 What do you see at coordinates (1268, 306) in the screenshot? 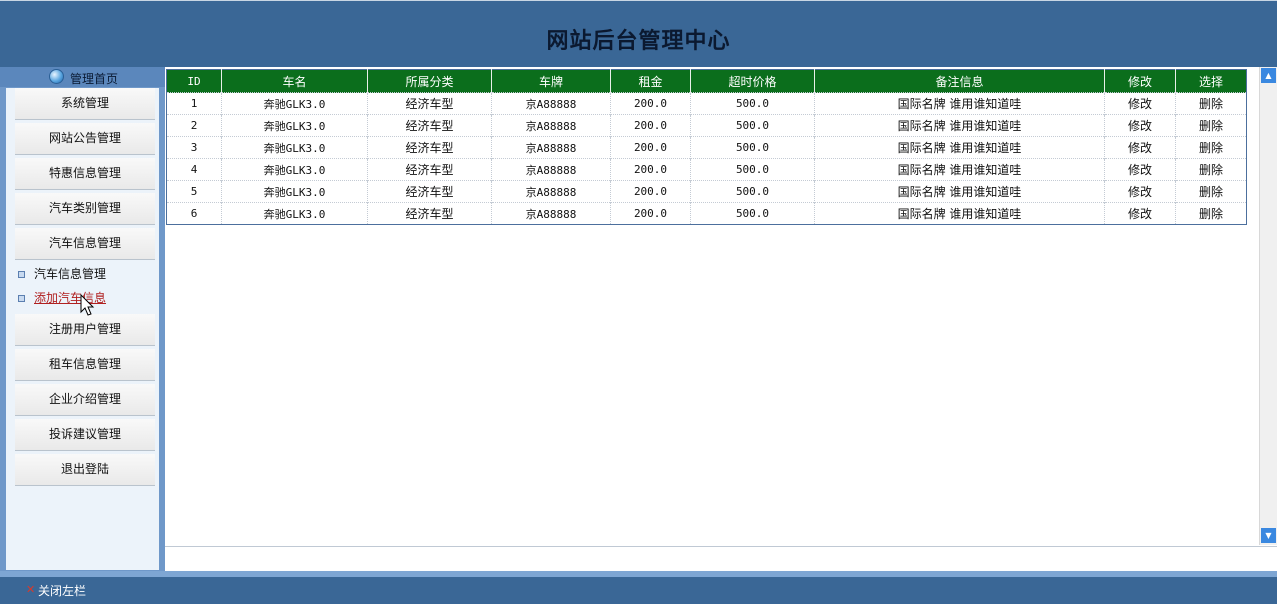
I see `vertical-scrollbar: ▲ ▼` at bounding box center [1268, 306].